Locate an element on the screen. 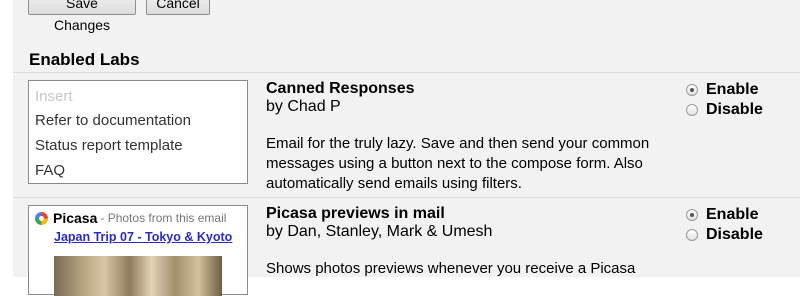 The image size is (800, 296). picasa-logo-icon is located at coordinates (41, 218).